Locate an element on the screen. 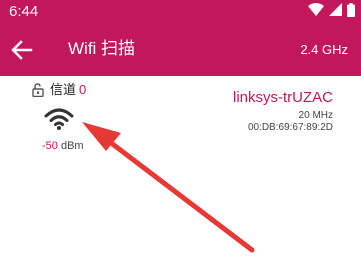  signal-unit: dBm is located at coordinates (72, 146).